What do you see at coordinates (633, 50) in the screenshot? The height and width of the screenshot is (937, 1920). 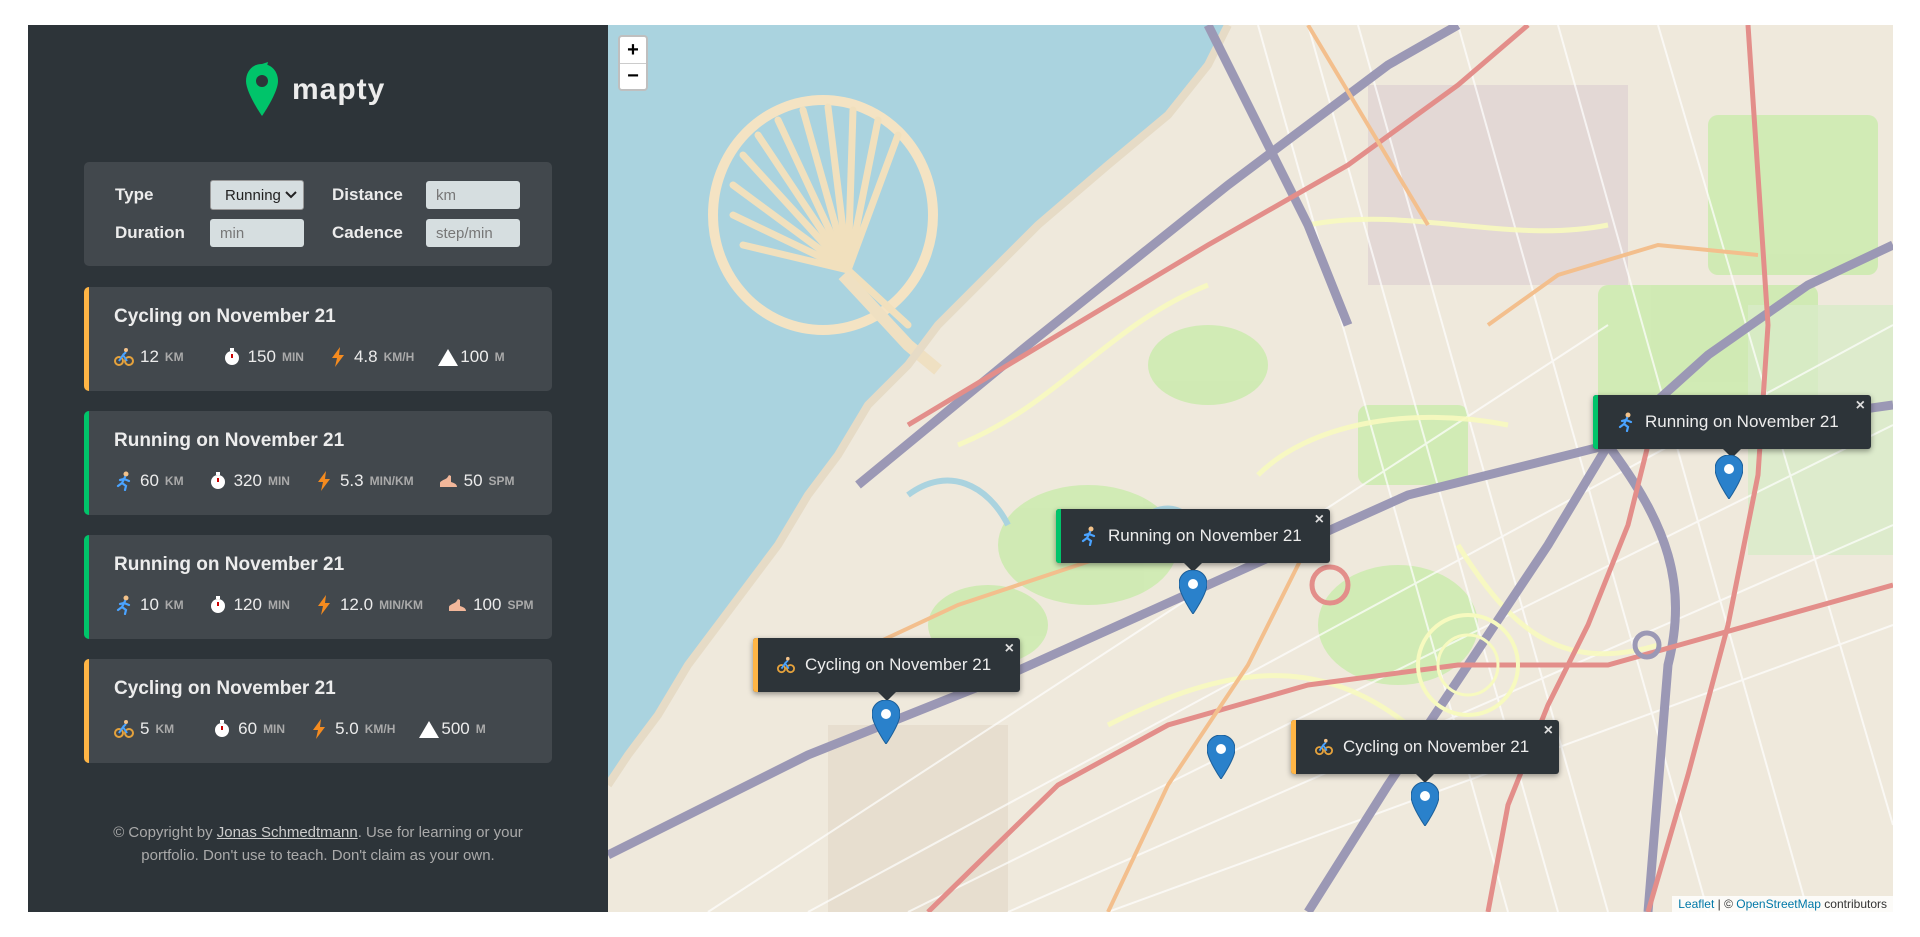 I see `zoom-in-button: +` at bounding box center [633, 50].